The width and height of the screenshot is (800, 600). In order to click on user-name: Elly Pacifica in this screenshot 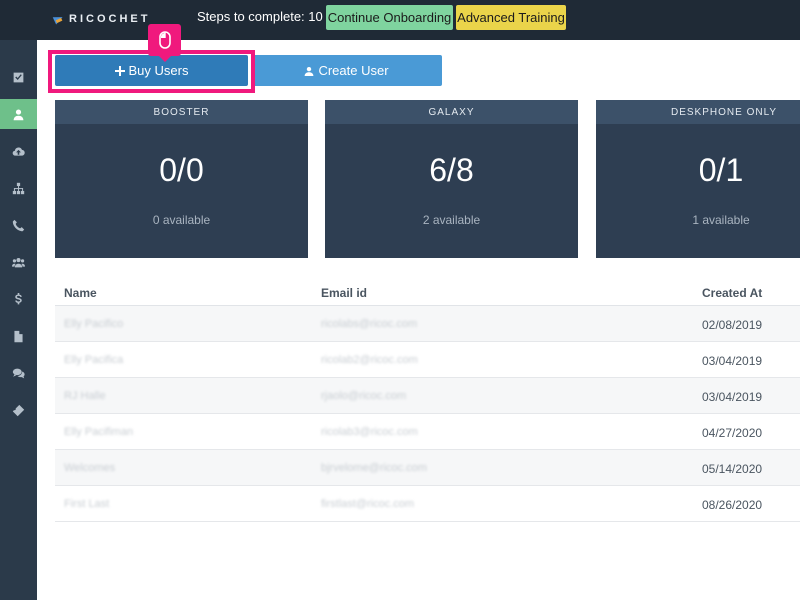, I will do `click(94, 360)`.